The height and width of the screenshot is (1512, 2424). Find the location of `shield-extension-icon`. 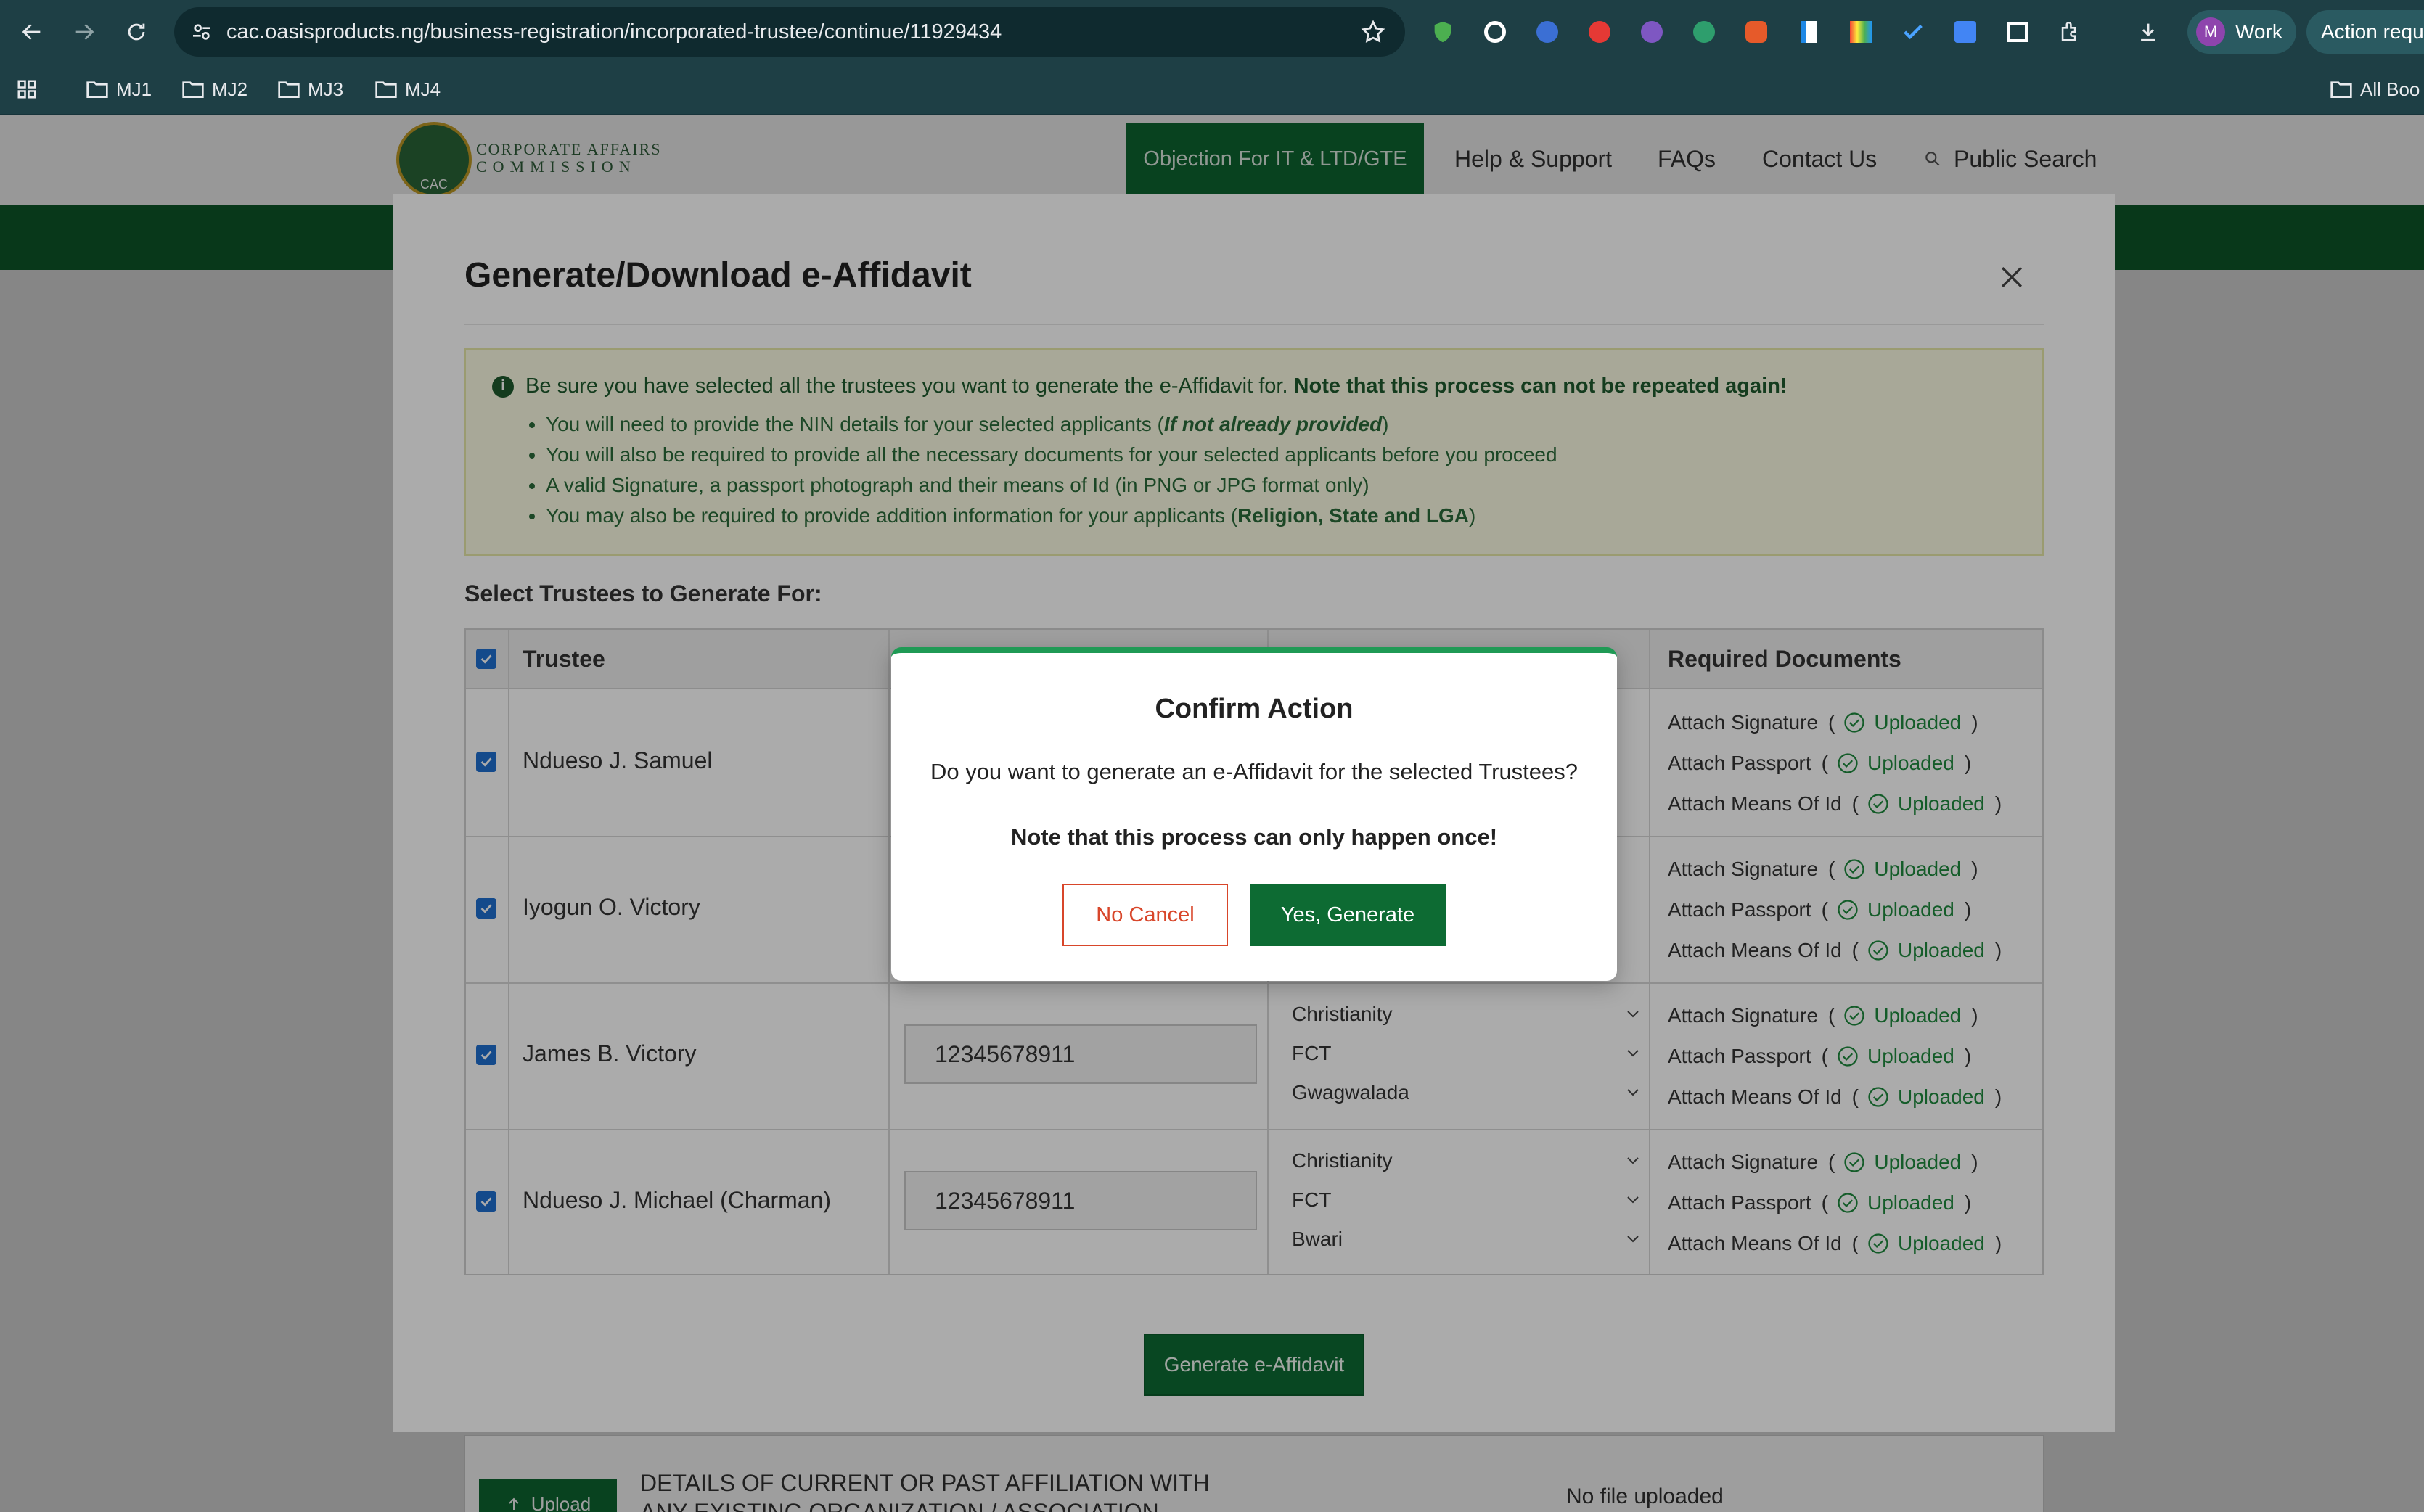

shield-extension-icon is located at coordinates (1442, 32).